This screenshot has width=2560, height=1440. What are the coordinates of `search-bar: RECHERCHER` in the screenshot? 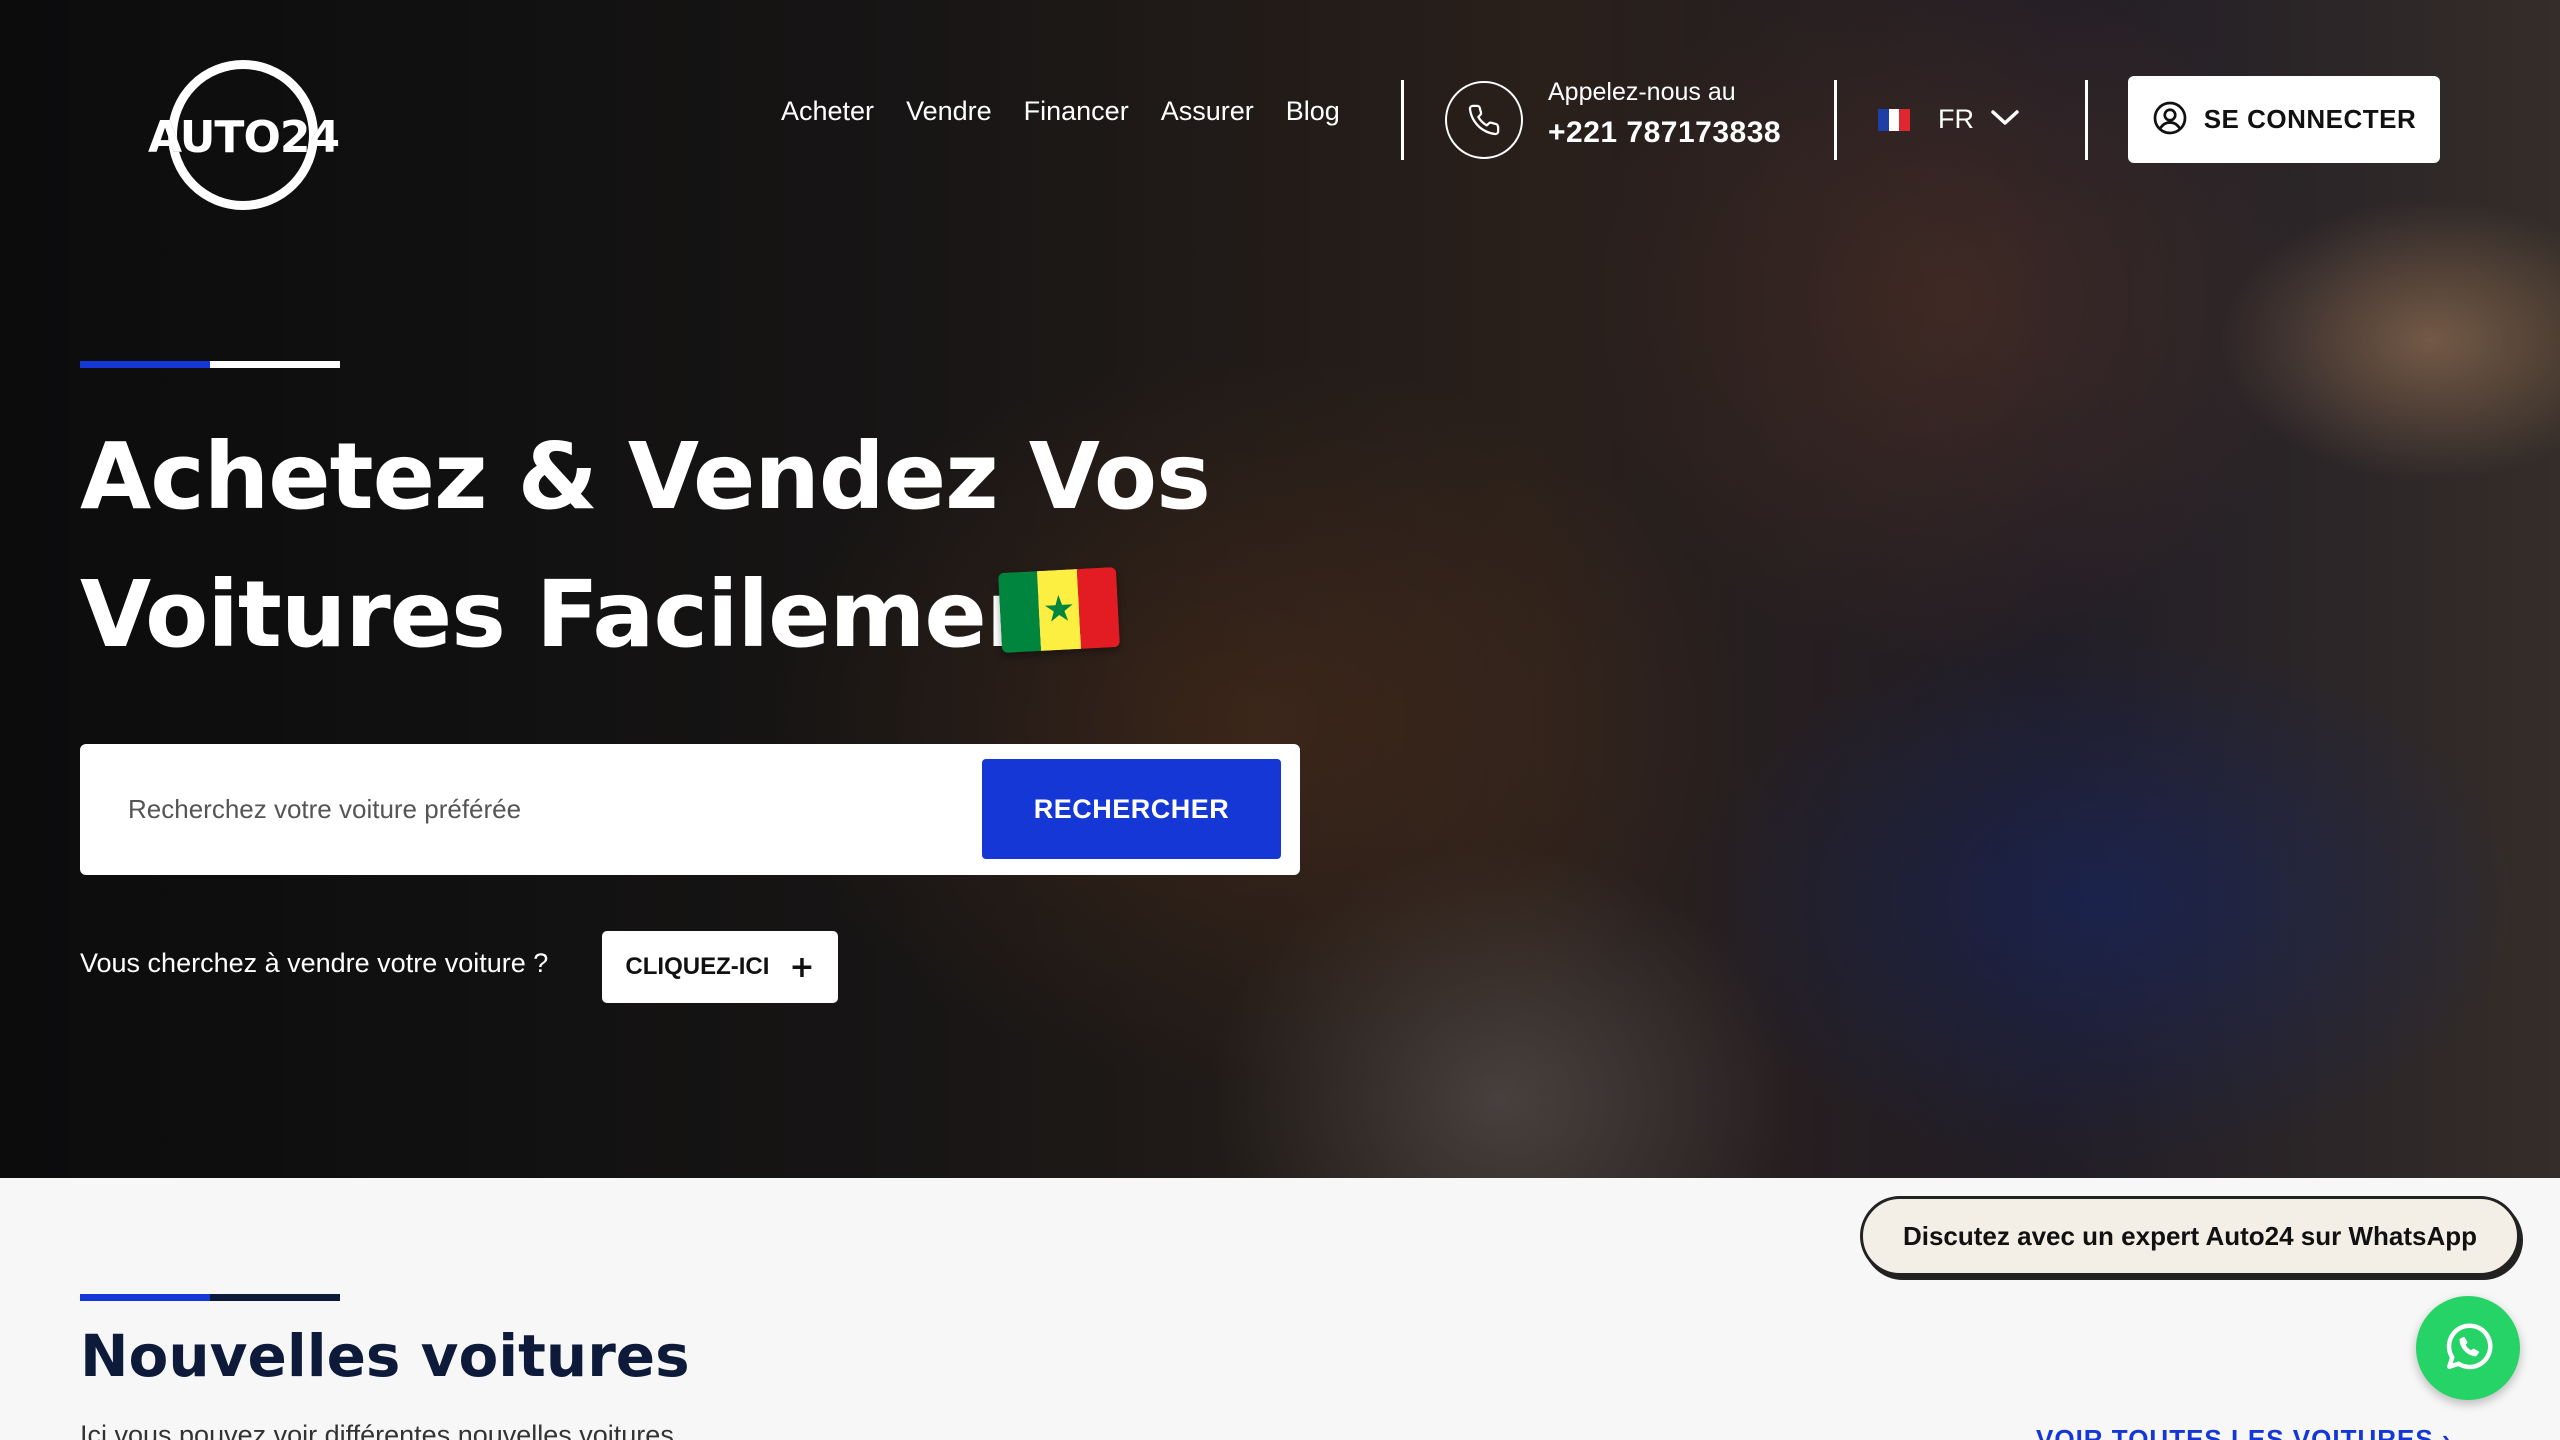 It's located at (690, 809).